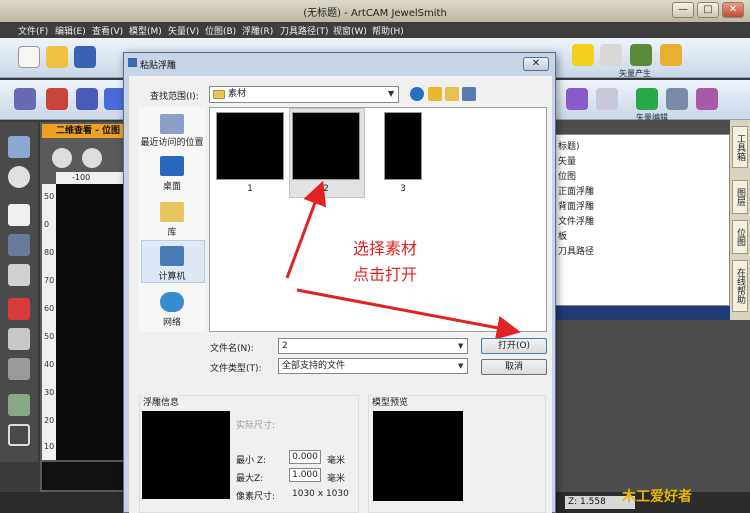  What do you see at coordinates (417, 94) in the screenshot?
I see `back-icon` at bounding box center [417, 94].